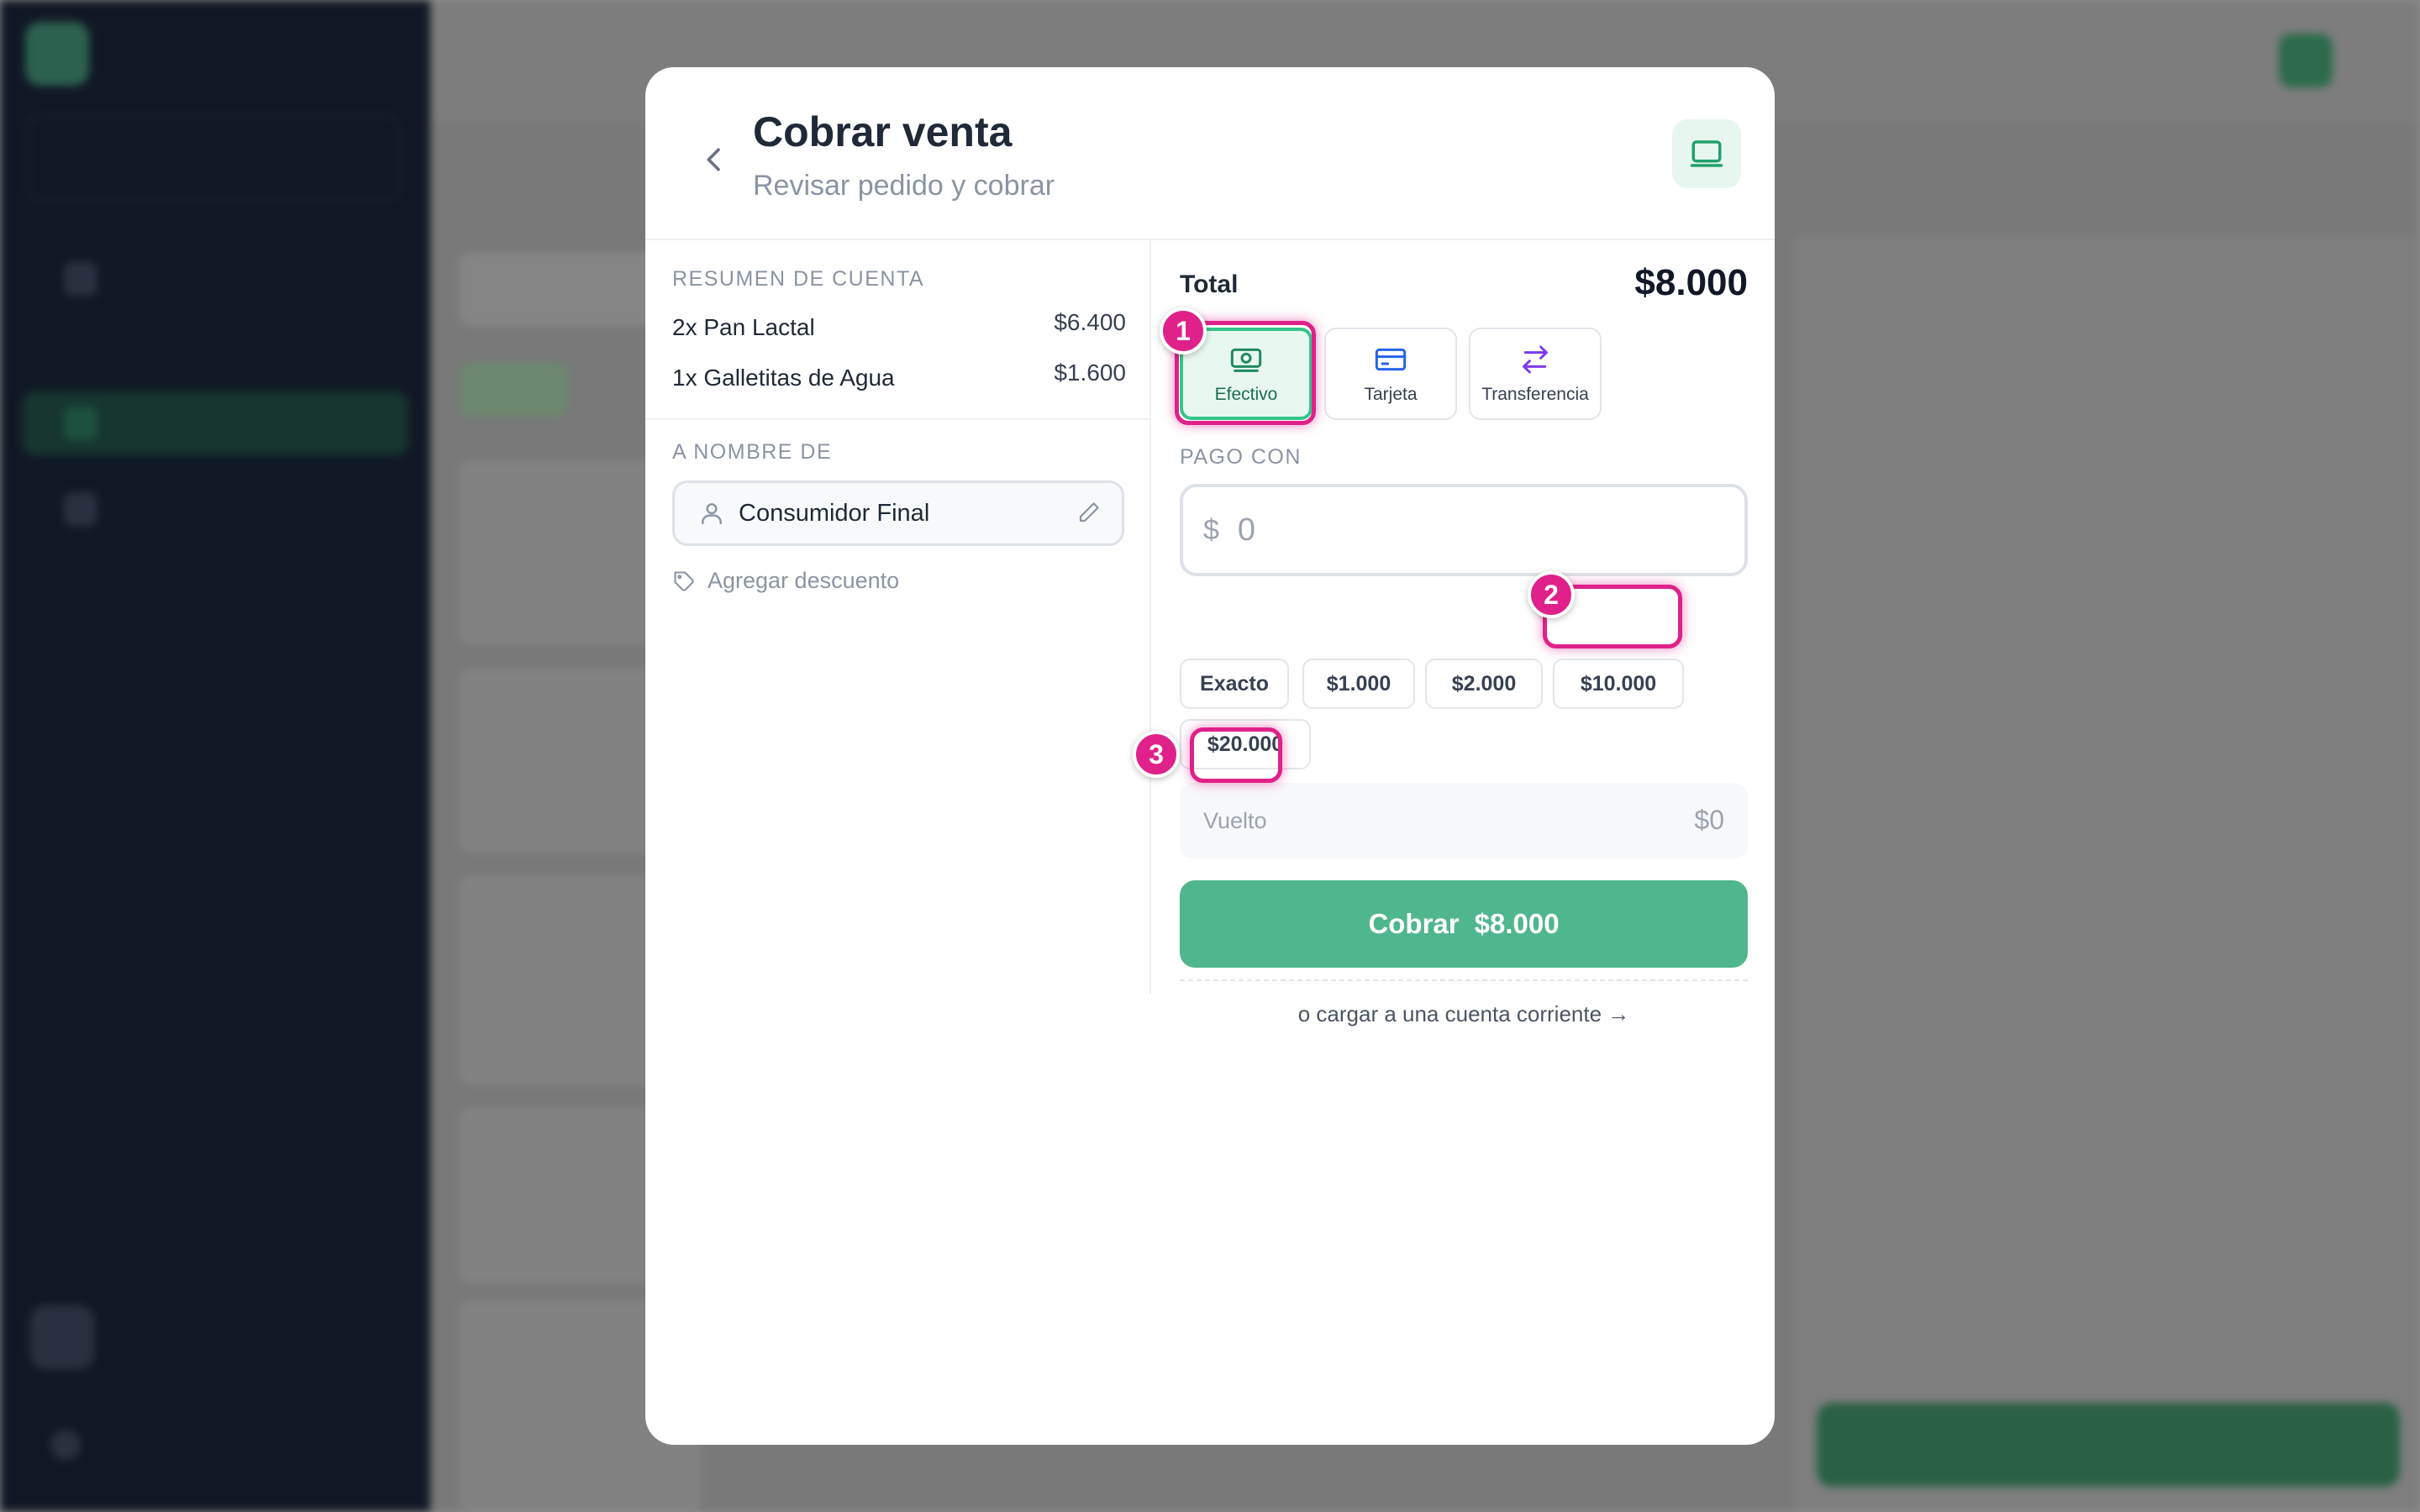  What do you see at coordinates (1246, 394) in the screenshot?
I see `method-label: Efectivo` at bounding box center [1246, 394].